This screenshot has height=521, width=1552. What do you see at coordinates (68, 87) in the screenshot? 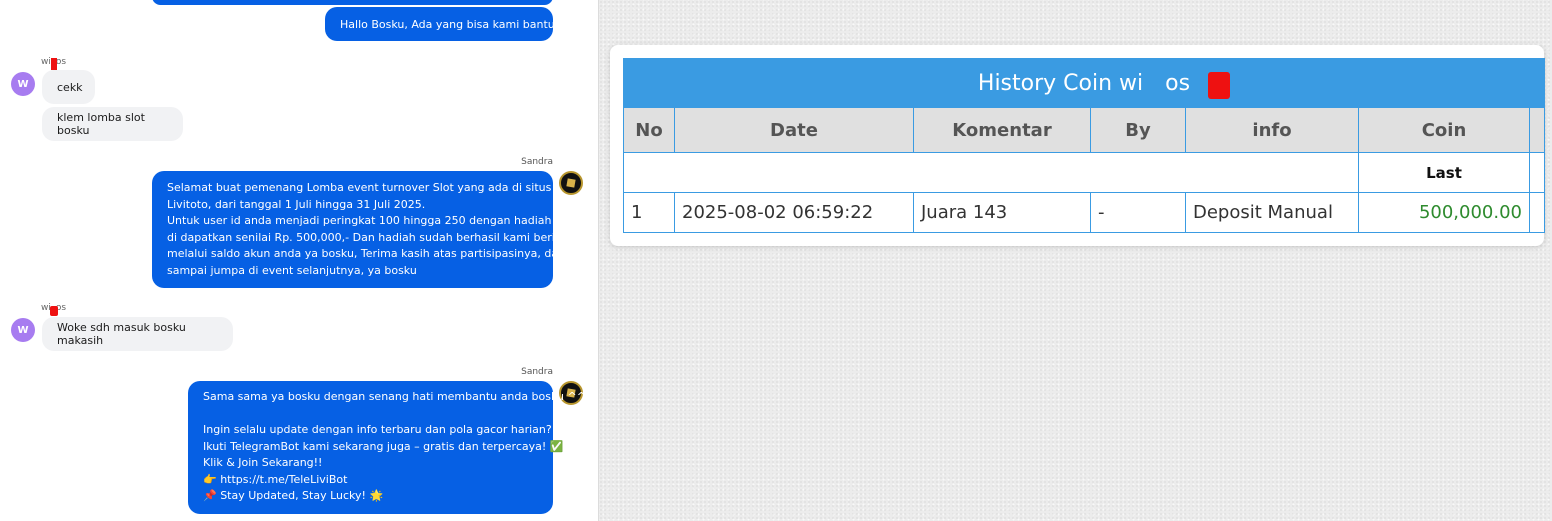
I see `user-message-cekk: cekk` at bounding box center [68, 87].